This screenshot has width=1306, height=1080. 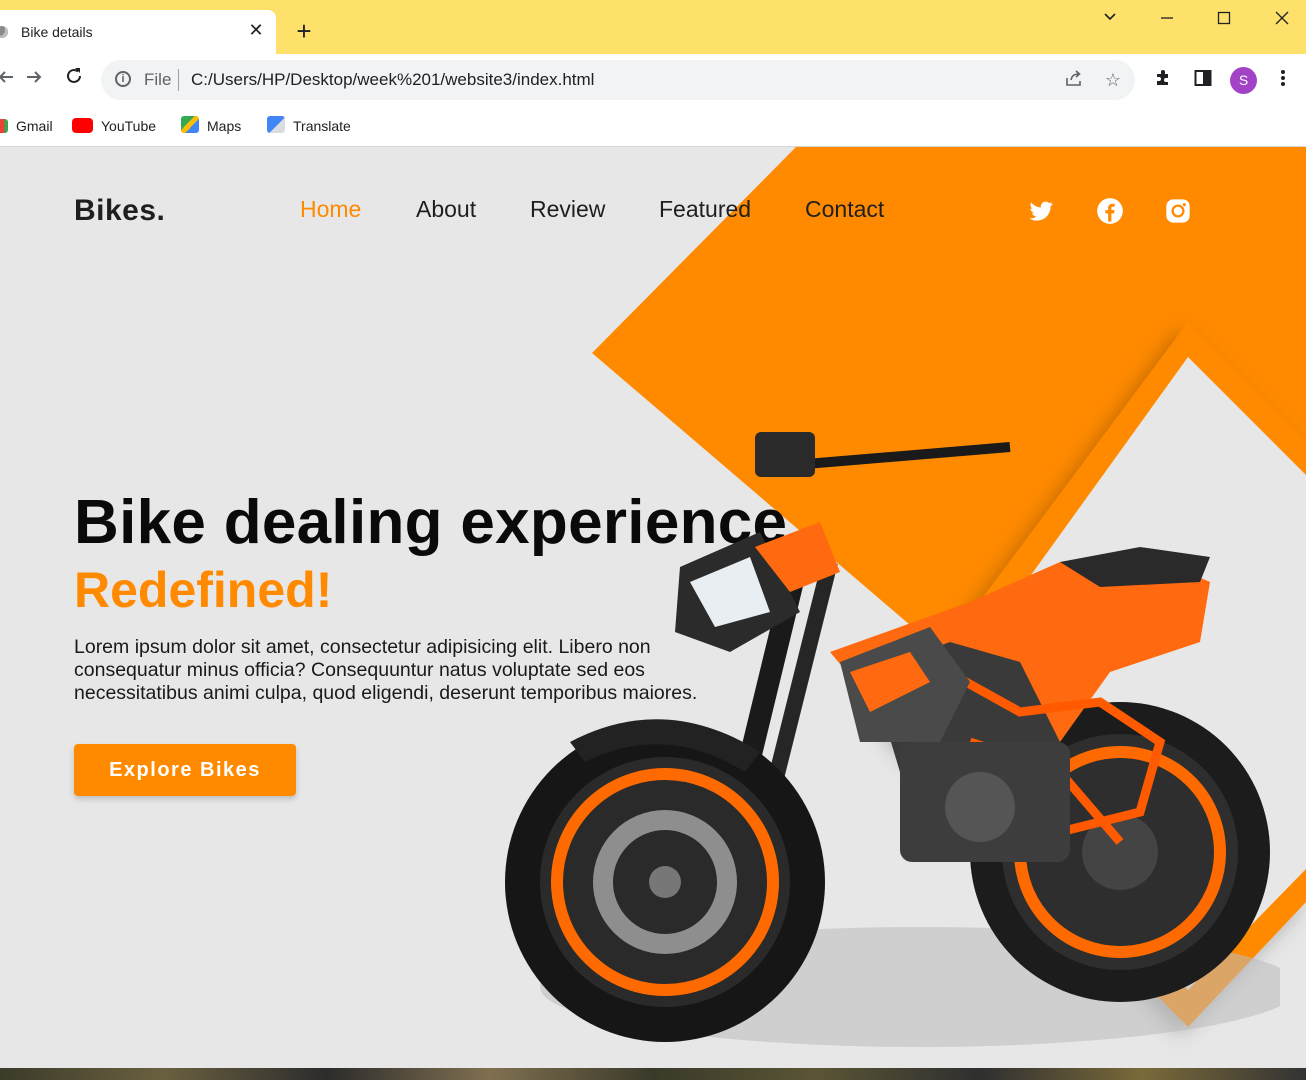 I want to click on explore-bikes-button: Explore Bikes, so click(x=185, y=770).